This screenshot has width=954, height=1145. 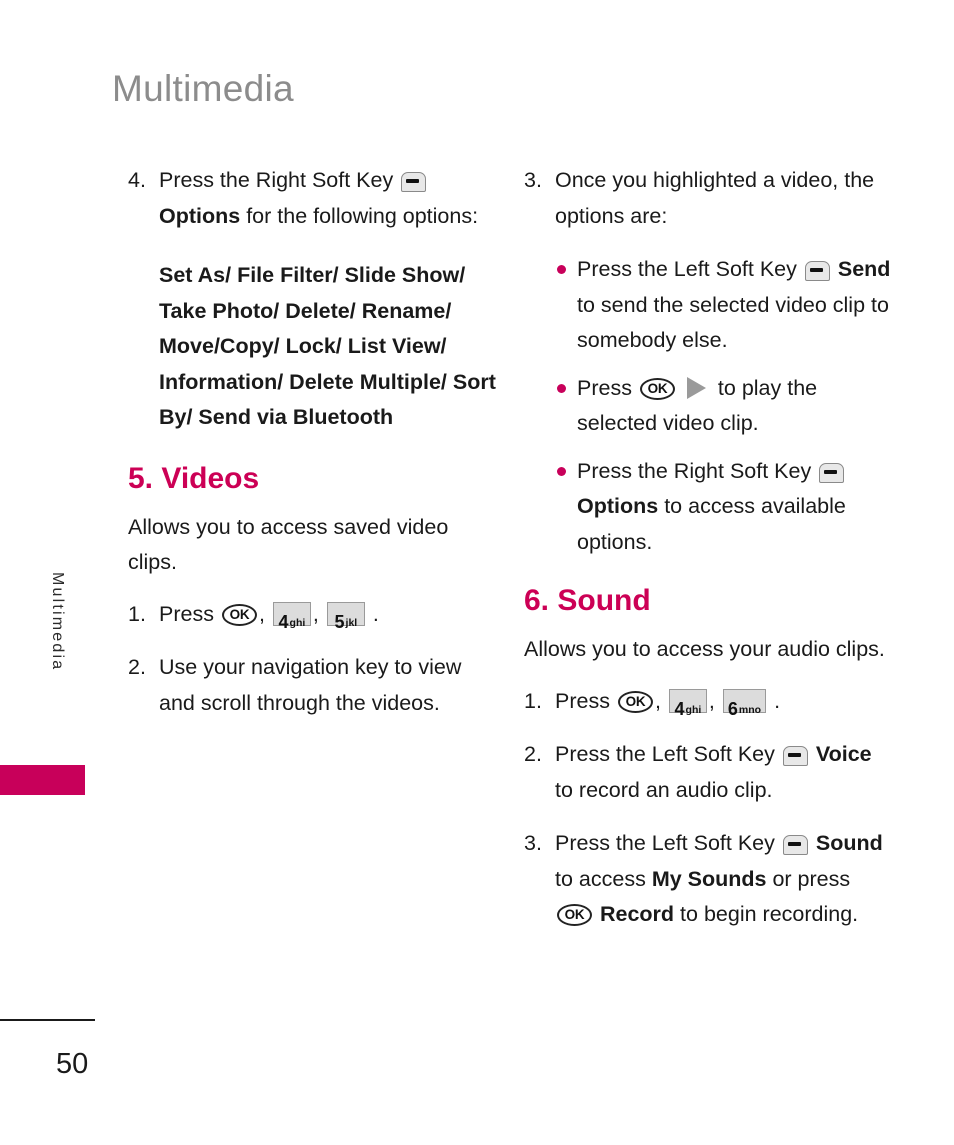 I want to click on footer-divider, so click(x=47, y=1020).